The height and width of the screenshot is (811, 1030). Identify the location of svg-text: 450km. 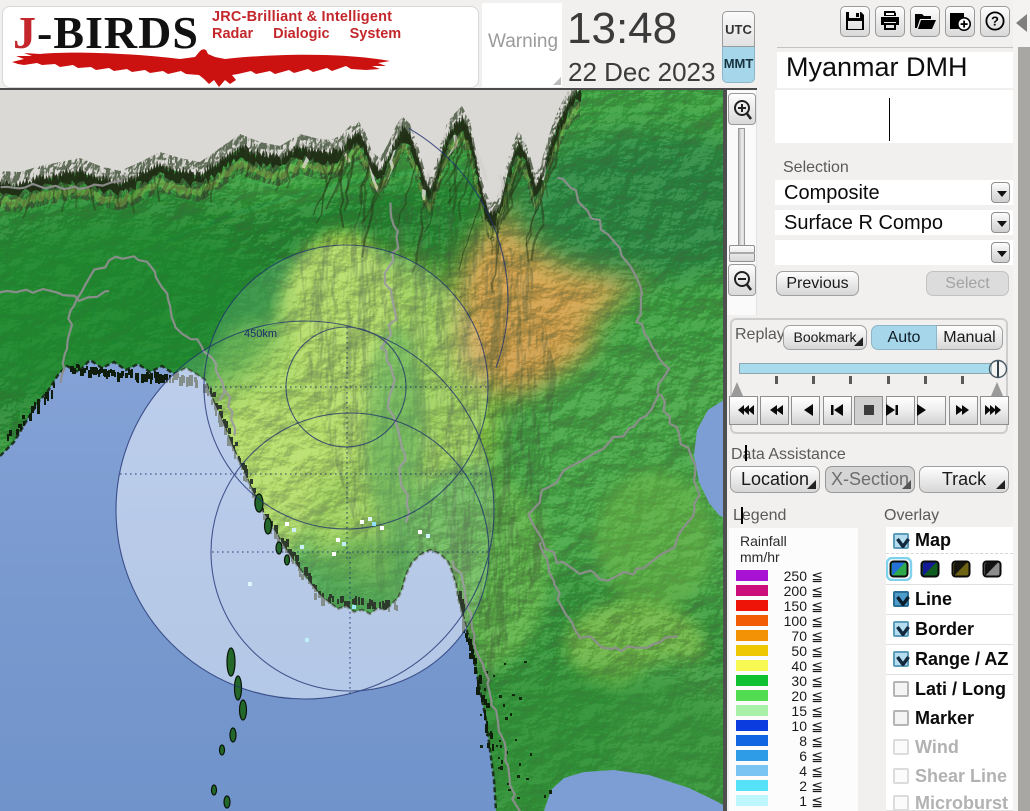
(260, 334).